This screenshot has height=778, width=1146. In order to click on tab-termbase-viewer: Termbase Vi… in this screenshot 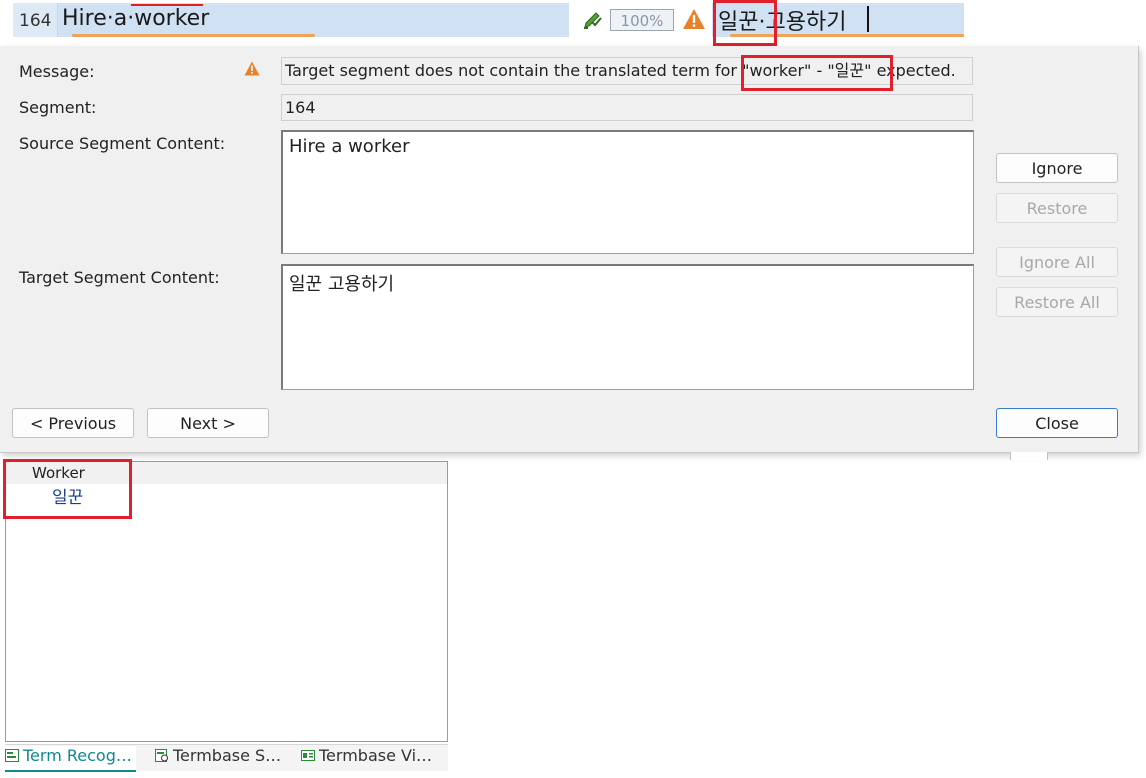, I will do `click(366, 758)`.